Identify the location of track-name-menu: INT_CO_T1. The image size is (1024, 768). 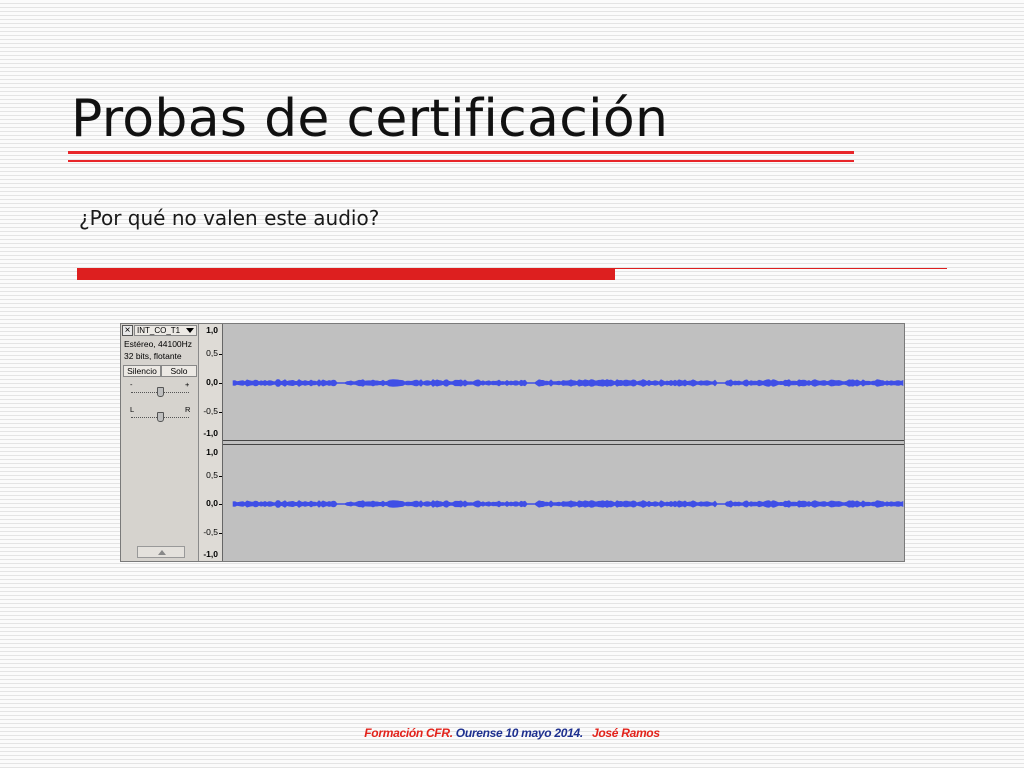
(165, 330).